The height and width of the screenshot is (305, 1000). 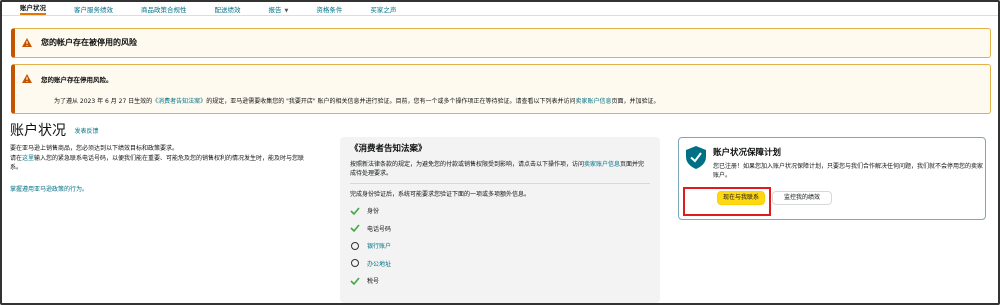 What do you see at coordinates (228, 9) in the screenshot?
I see `tab-shipping: 配送绩效` at bounding box center [228, 9].